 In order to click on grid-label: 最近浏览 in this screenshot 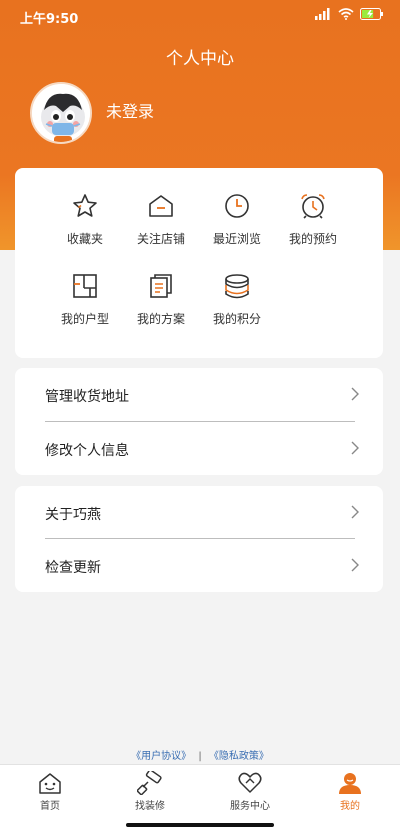, I will do `click(236, 239)`.